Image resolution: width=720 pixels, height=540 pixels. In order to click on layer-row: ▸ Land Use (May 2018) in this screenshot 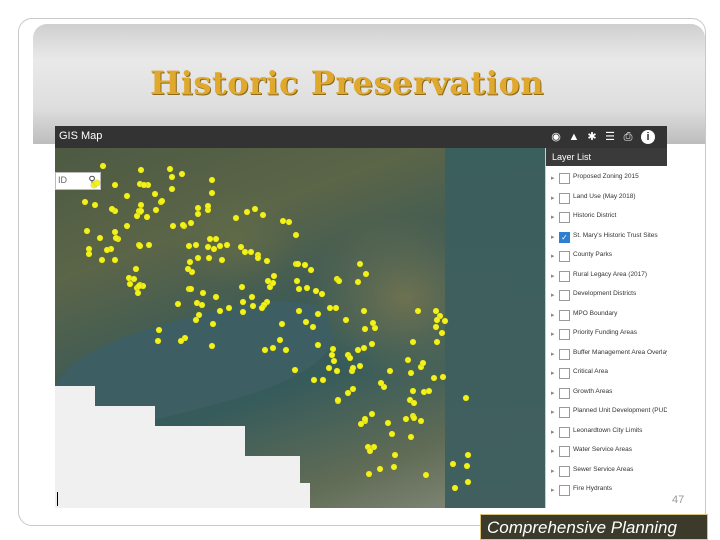, I will do `click(606, 199)`.